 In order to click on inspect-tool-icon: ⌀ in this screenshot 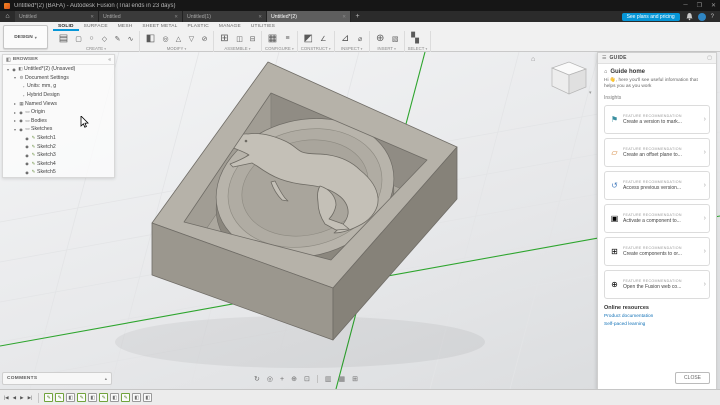, I will do `click(360, 38)`.